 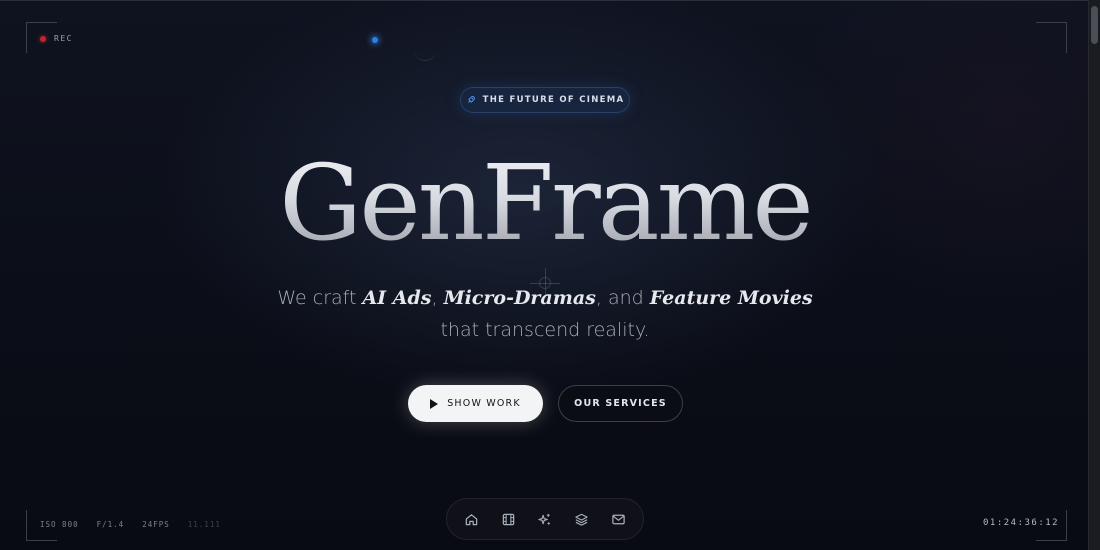 I want to click on tagline-separator-2: , and, so click(x=622, y=298).